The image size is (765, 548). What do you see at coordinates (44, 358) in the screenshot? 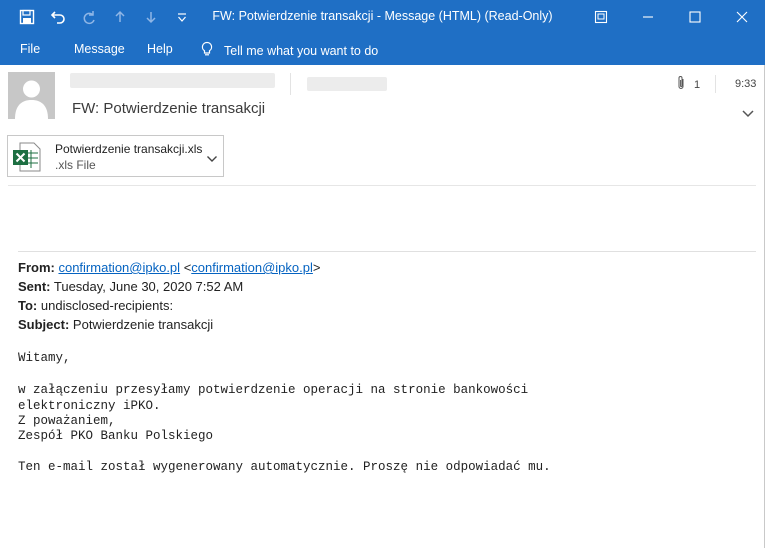
I see `body-greeting: Witamy,` at bounding box center [44, 358].